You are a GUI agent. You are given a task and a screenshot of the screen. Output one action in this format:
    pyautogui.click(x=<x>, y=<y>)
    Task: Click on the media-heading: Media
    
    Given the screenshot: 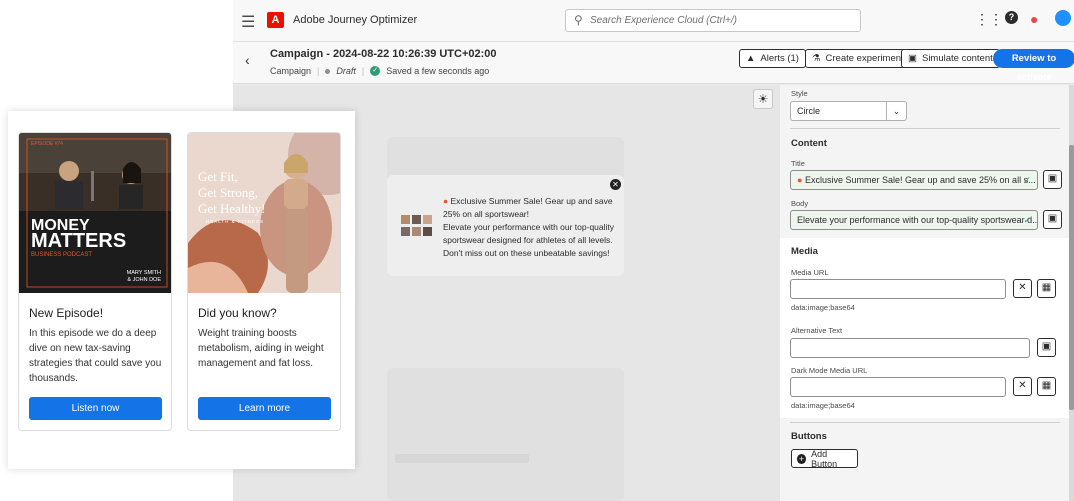 What is the action you would take?
    pyautogui.click(x=804, y=251)
    